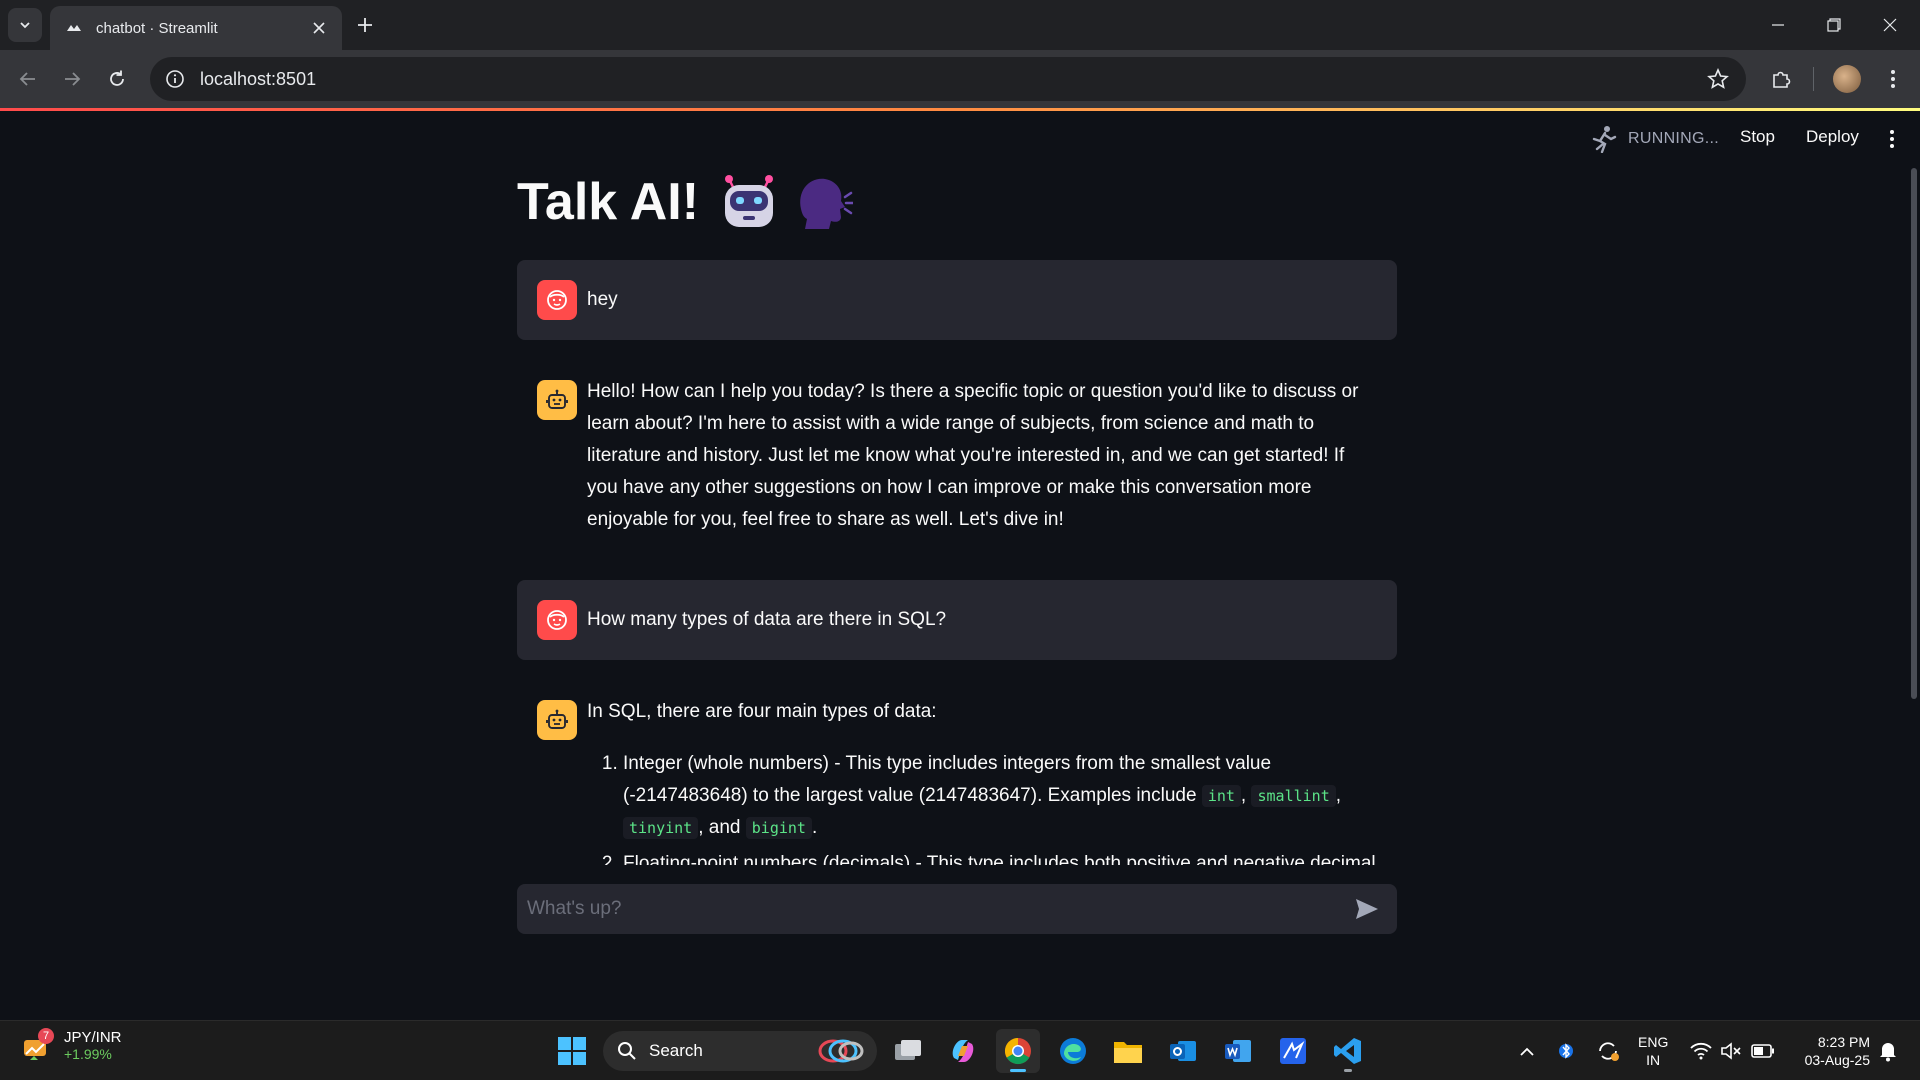 This screenshot has height=1080, width=1920. What do you see at coordinates (957, 300) in the screenshot?
I see `chat-message-user: hey` at bounding box center [957, 300].